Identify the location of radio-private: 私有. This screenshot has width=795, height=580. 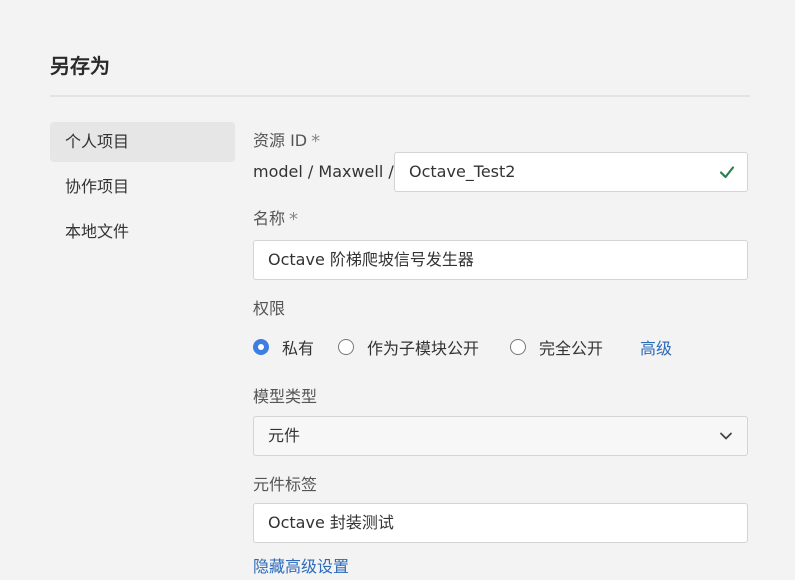
(283, 347).